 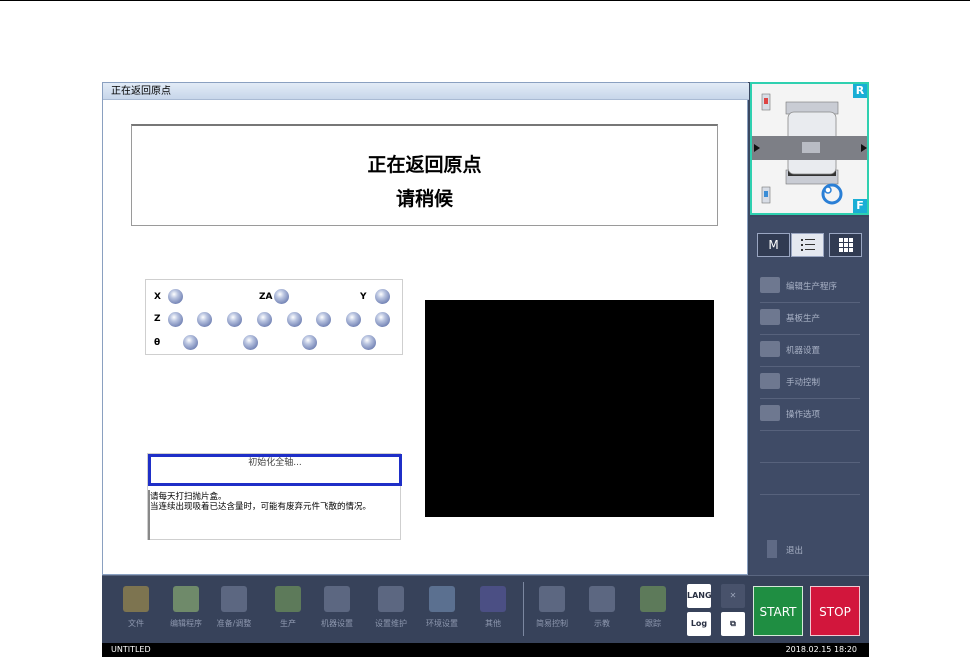 What do you see at coordinates (274, 317) in the screenshot?
I see `axis-status-panel: X ZA Y Z θ` at bounding box center [274, 317].